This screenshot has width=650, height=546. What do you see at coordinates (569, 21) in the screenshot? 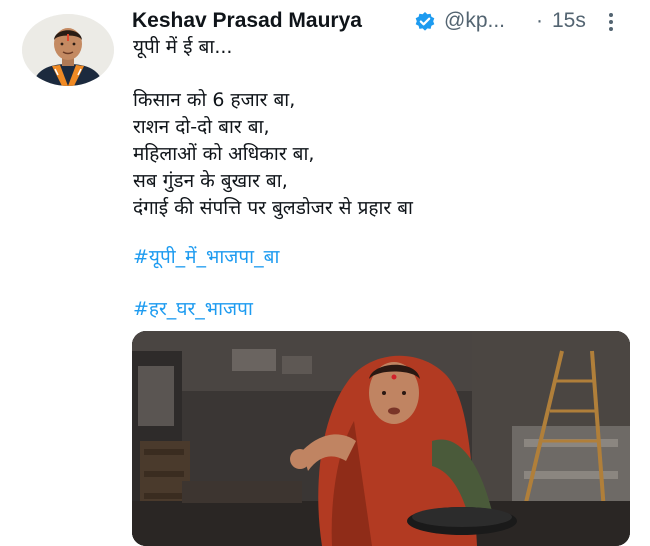
I see `timestamp: 15s` at bounding box center [569, 21].